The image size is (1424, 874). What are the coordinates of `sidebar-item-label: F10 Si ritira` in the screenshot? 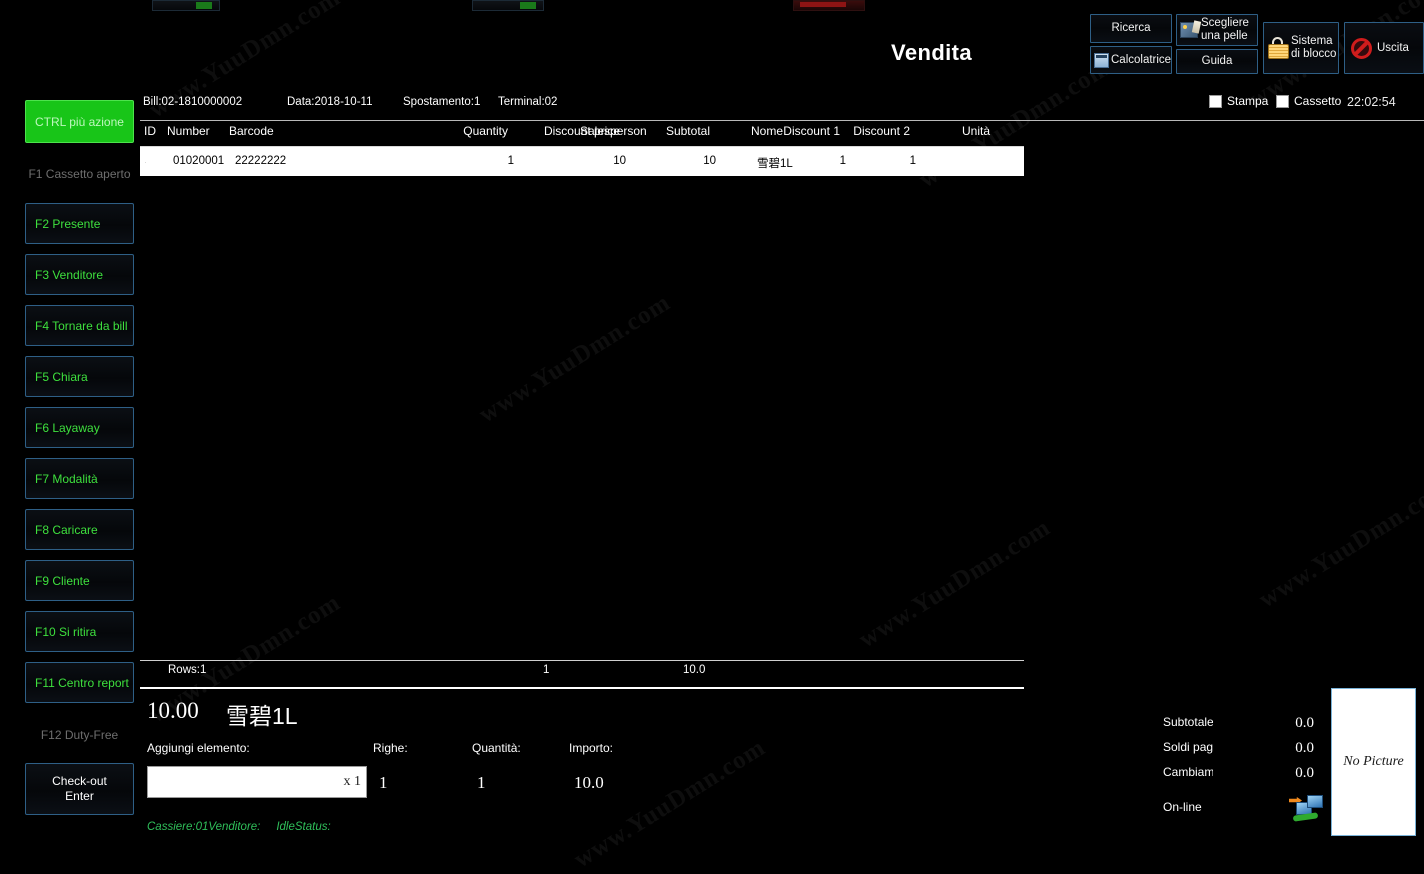 It's located at (66, 631).